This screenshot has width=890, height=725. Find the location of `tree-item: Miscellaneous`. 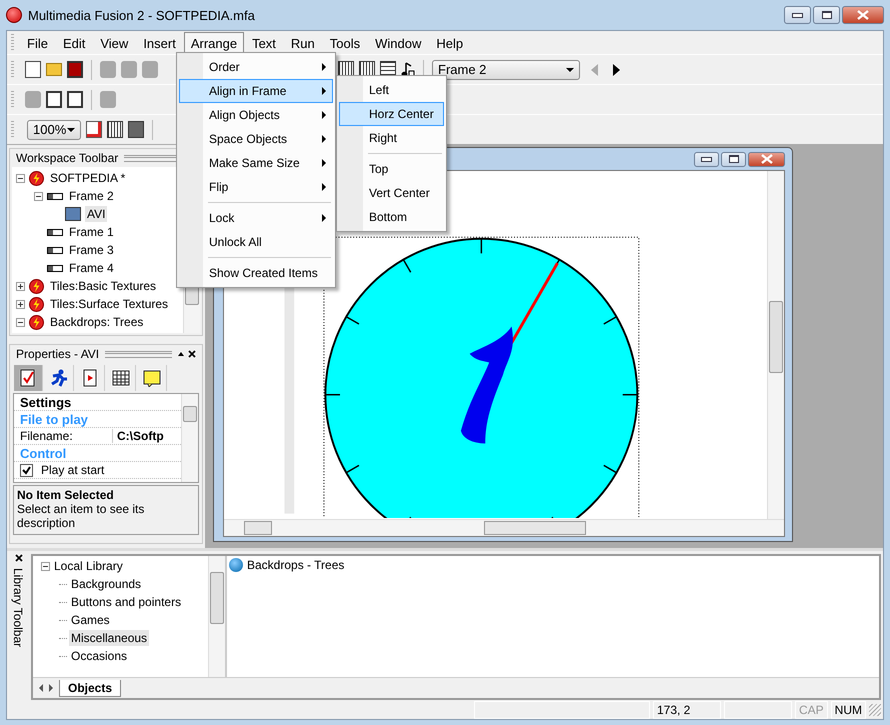

tree-item: Miscellaneous is located at coordinates (109, 638).